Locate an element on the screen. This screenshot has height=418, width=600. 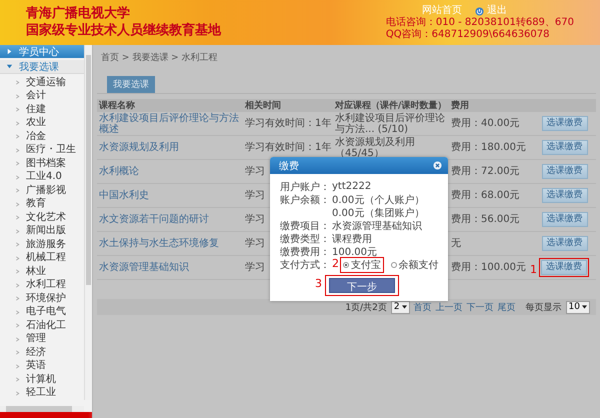
sidebar-item: 旅游服务 is located at coordinates (46, 244).